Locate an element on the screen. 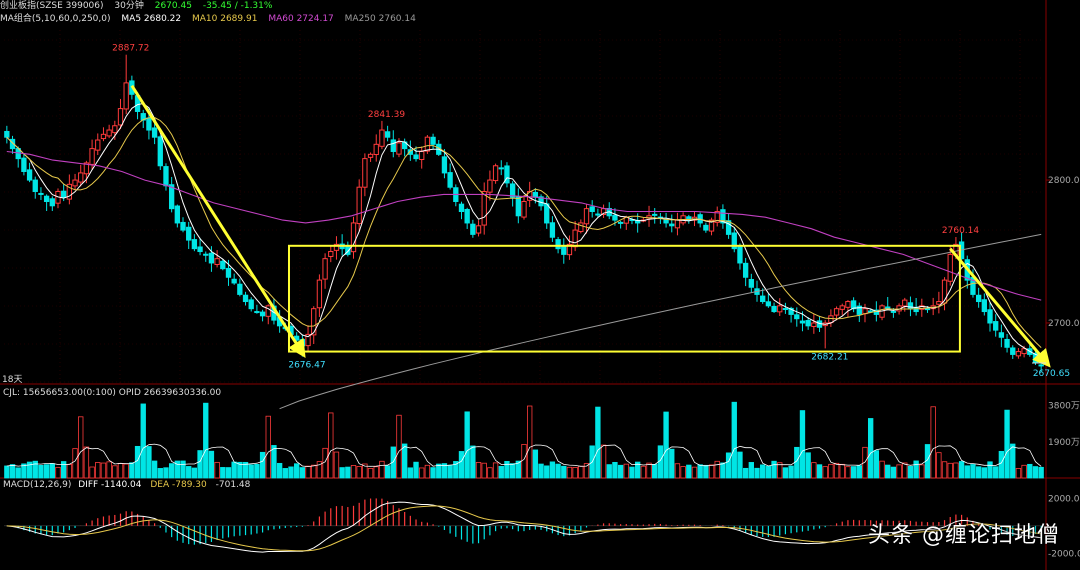  ma5-legend: MA5 2680.22 is located at coordinates (151, 19).